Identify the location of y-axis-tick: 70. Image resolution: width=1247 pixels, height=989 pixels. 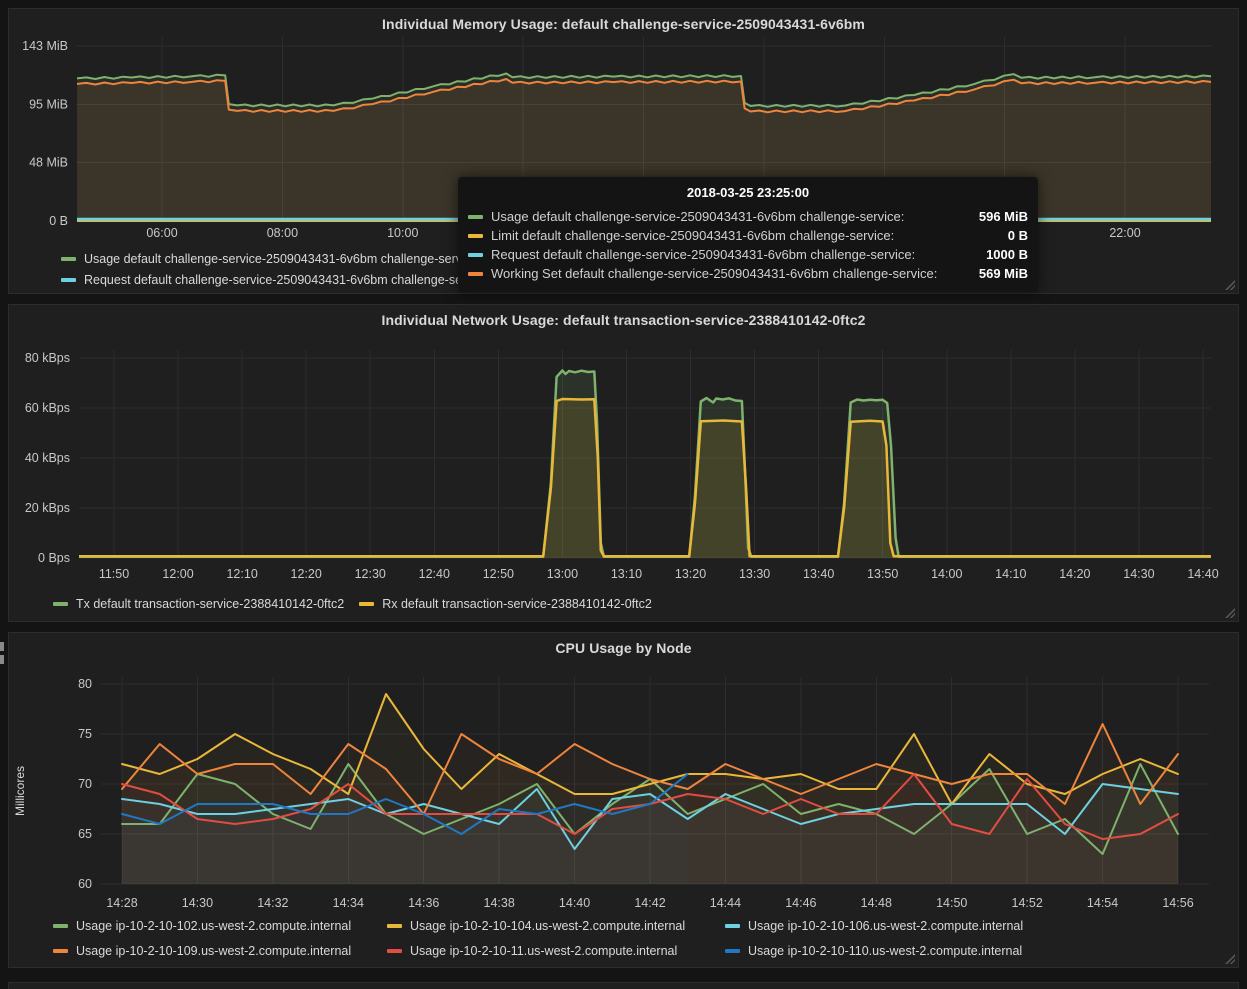
(85, 784).